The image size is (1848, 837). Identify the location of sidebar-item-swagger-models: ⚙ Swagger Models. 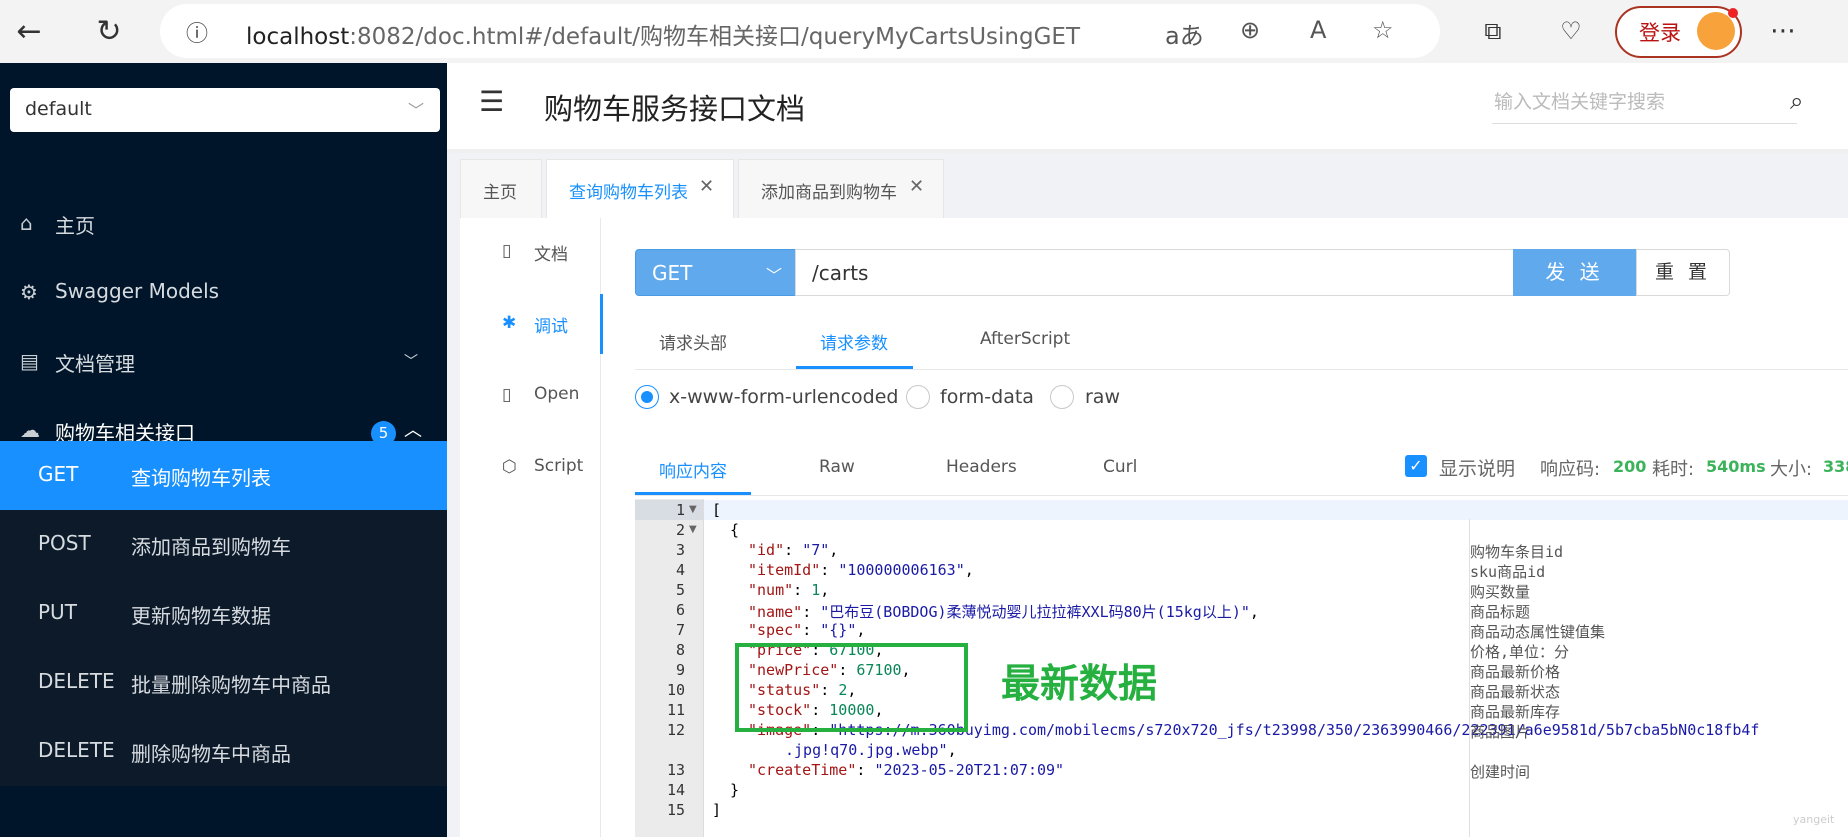
(223, 292).